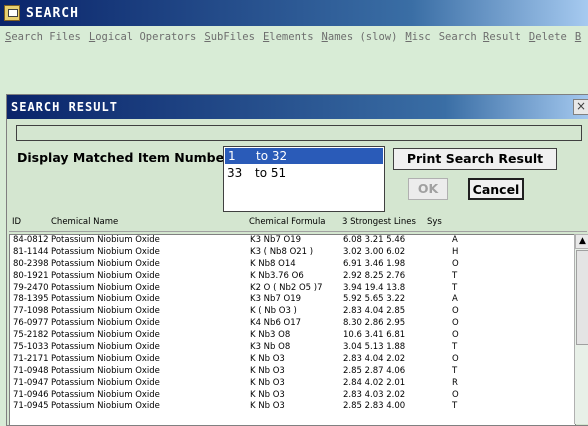 This screenshot has width=588, height=426. I want to click on scroll-up-arrow-icon: ▲, so click(581, 241).